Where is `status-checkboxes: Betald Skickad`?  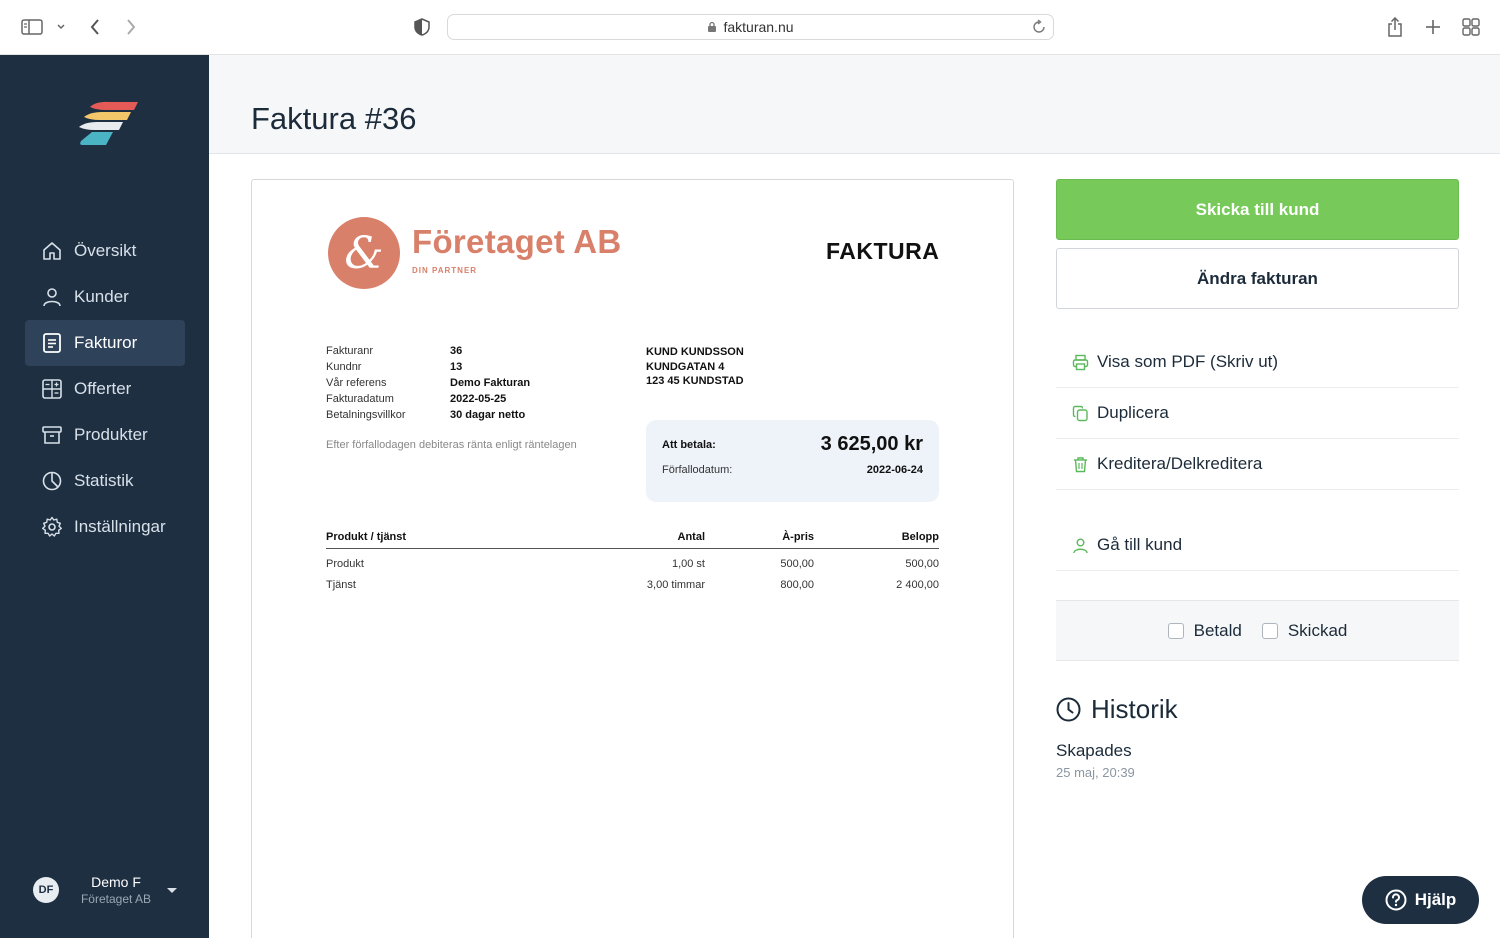 status-checkboxes: Betald Skickad is located at coordinates (1257, 630).